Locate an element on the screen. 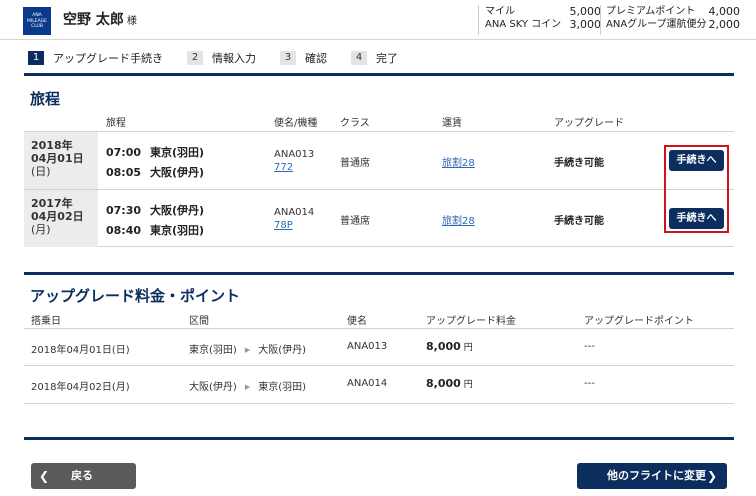 The width and height of the screenshot is (756, 496). date-weekday: (月) is located at coordinates (41, 229).